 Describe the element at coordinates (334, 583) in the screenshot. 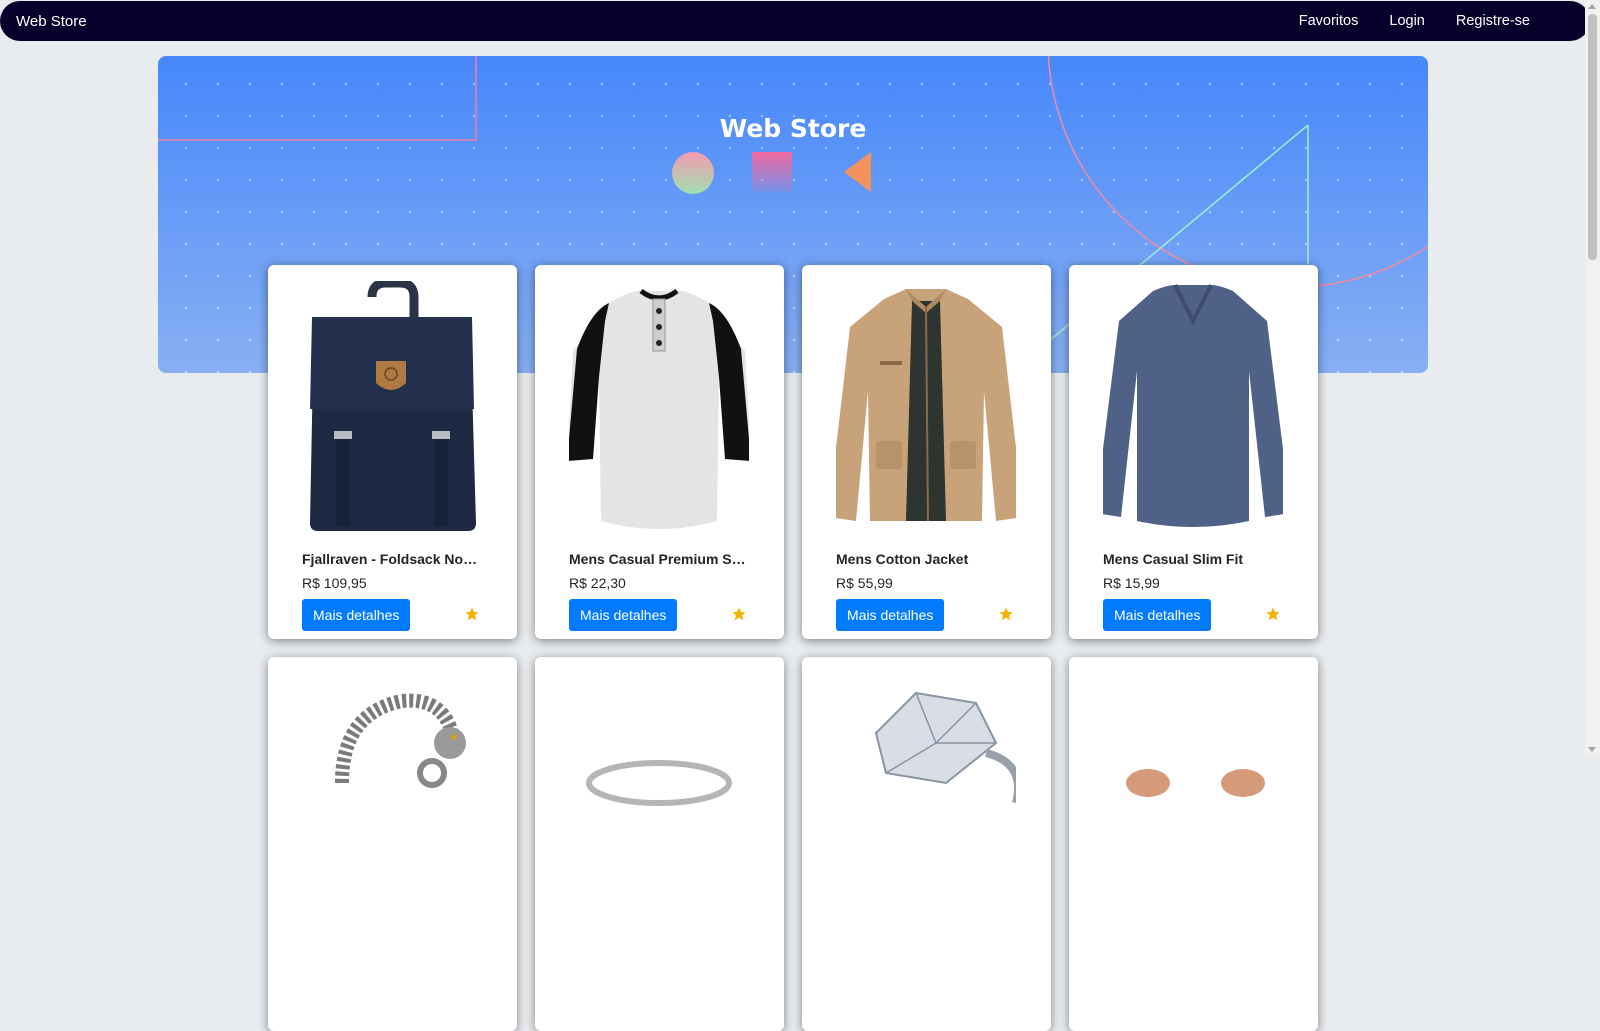

I see `product-price: R$ 109,95` at that location.